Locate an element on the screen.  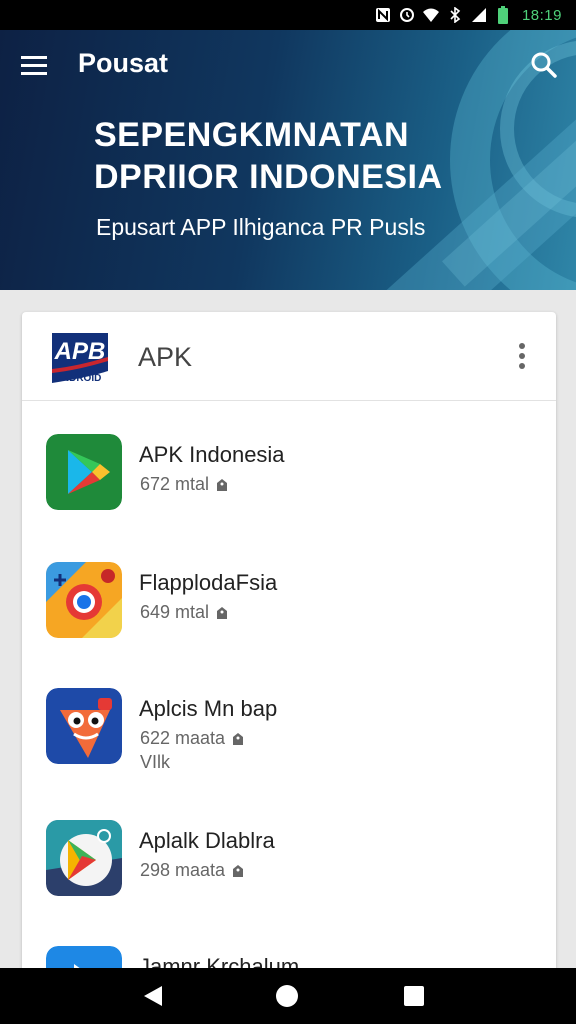
search-button is located at coordinates (544, 65).